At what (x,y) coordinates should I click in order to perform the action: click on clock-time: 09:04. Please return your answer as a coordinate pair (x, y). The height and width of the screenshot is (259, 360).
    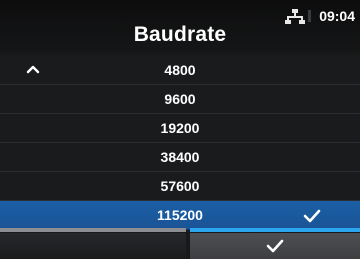
    Looking at the image, I should click on (337, 16).